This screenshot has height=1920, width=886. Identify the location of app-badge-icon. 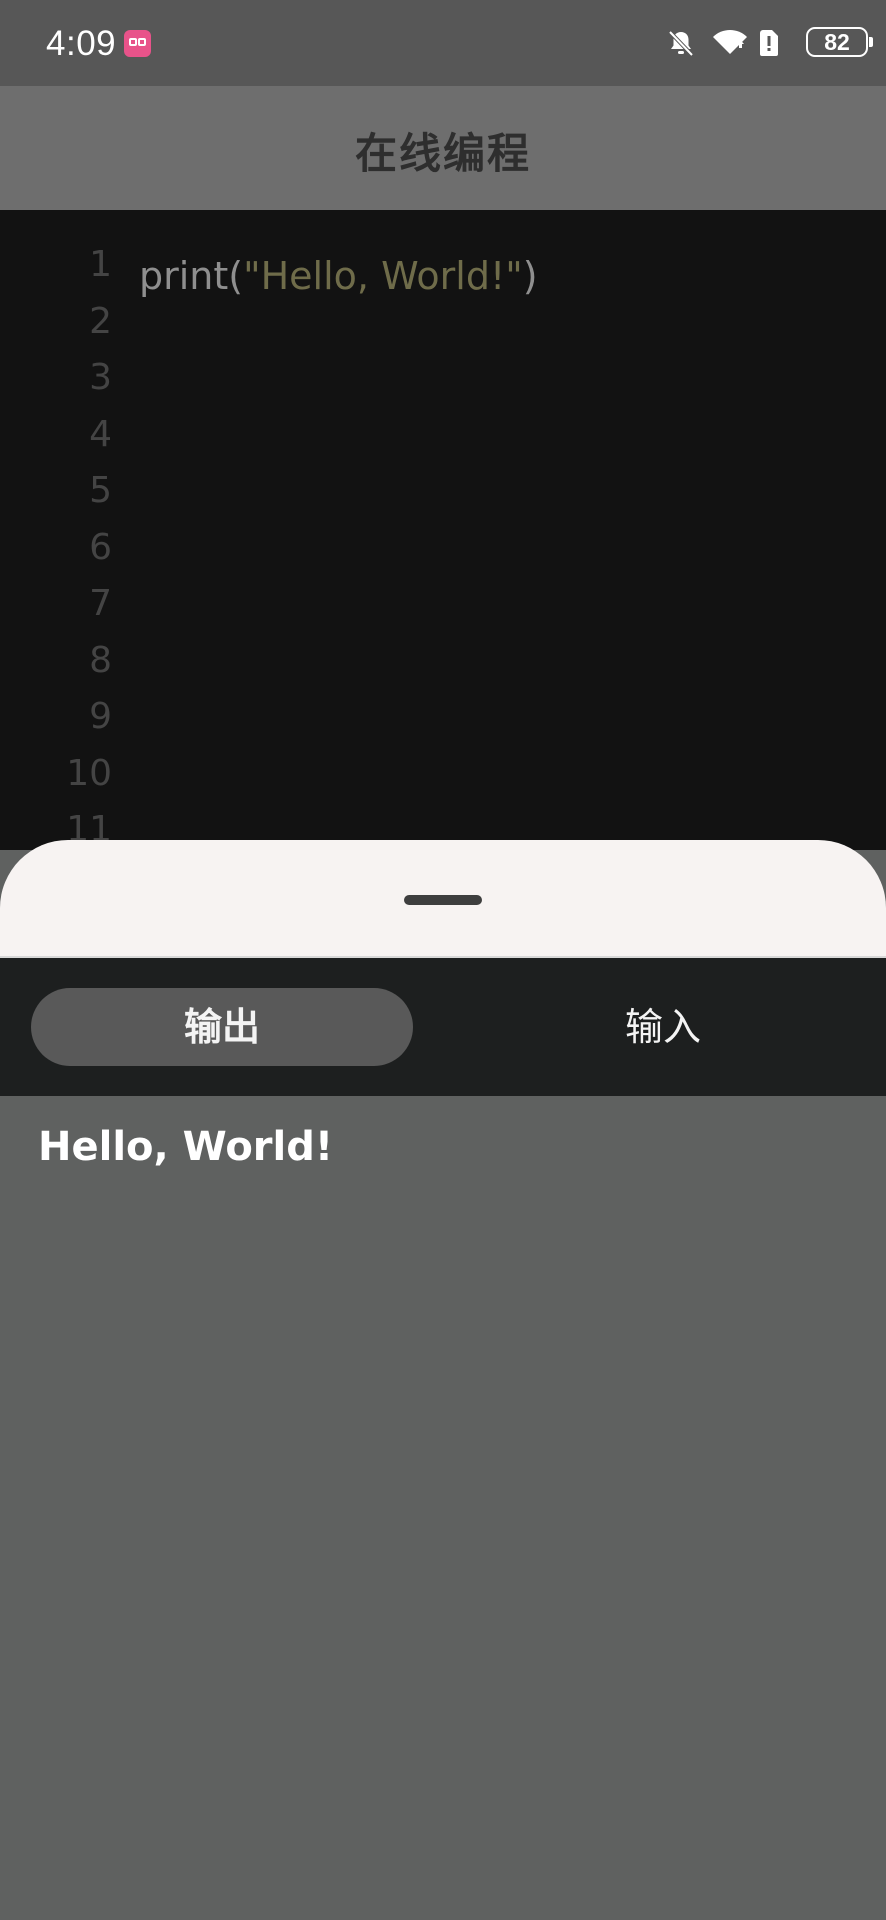
(137, 43).